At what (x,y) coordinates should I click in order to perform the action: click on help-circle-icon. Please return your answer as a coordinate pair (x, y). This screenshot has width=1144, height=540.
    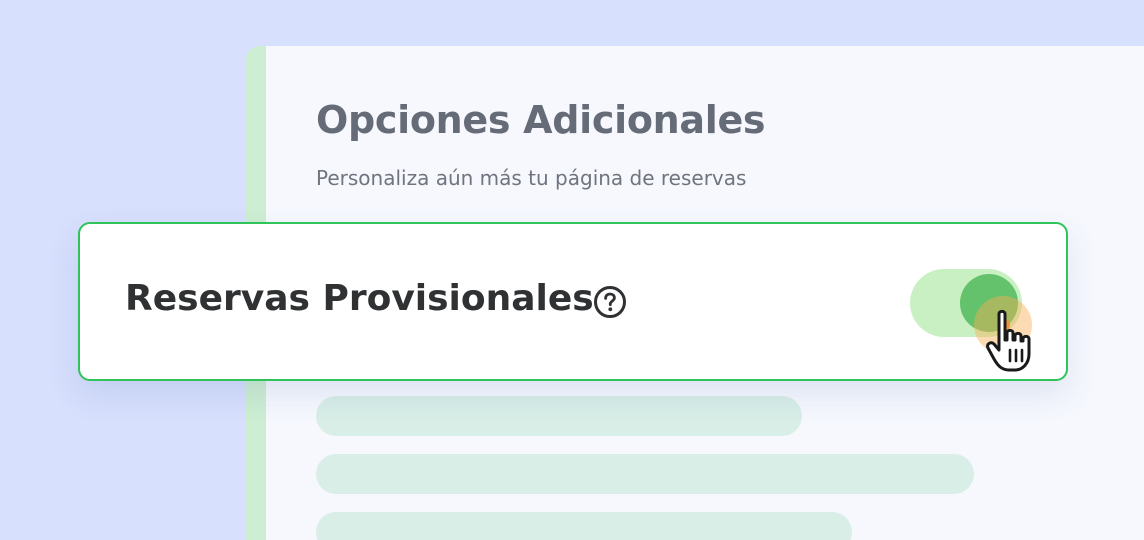
    Looking at the image, I should click on (610, 302).